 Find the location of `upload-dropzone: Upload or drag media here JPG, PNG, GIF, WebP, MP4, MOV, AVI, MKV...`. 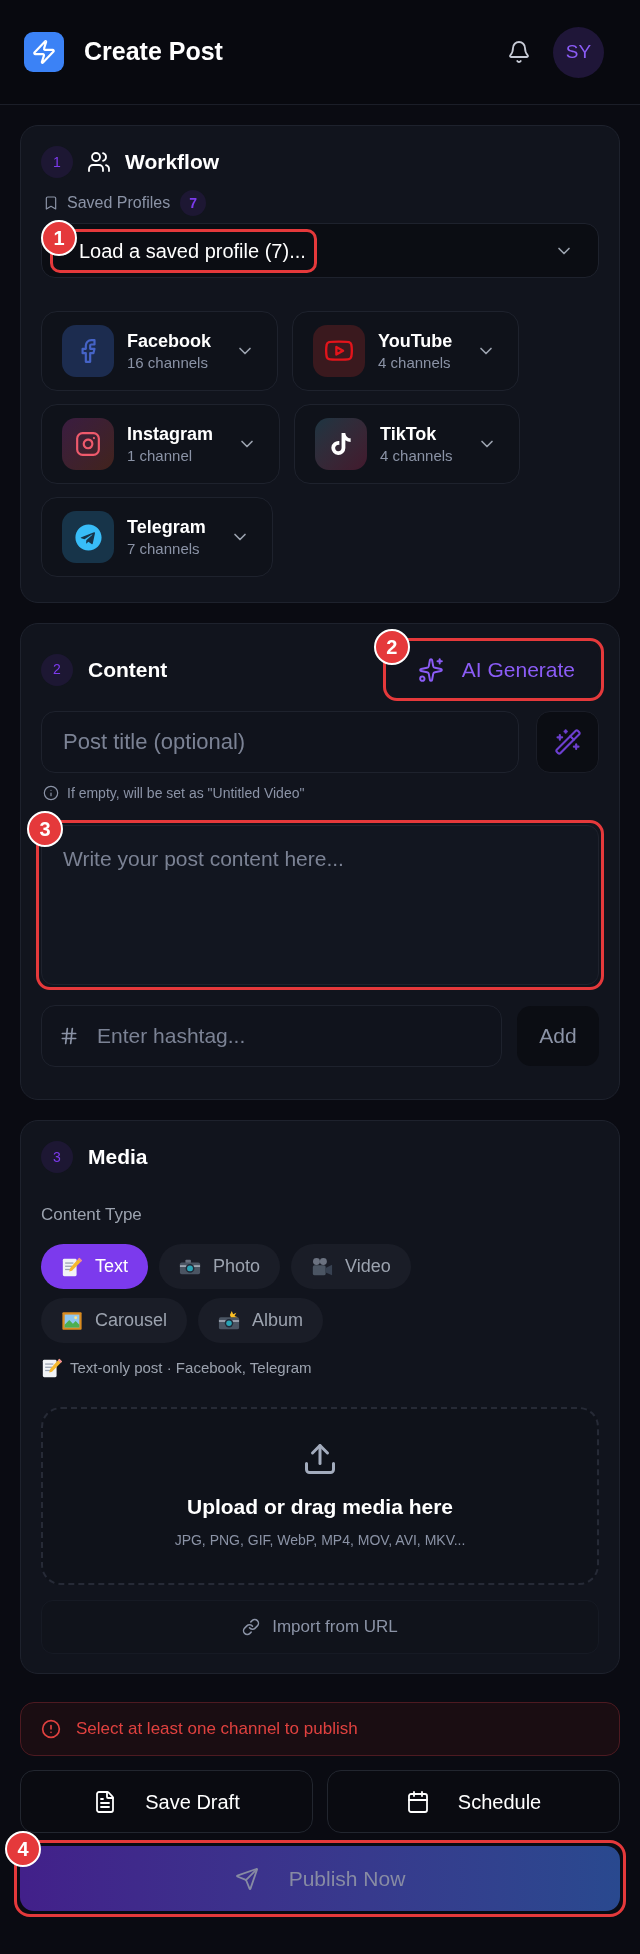

upload-dropzone: Upload or drag media here JPG, PNG, GIF, WebP, MP4, MOV, AVI, MKV... is located at coordinates (320, 1496).